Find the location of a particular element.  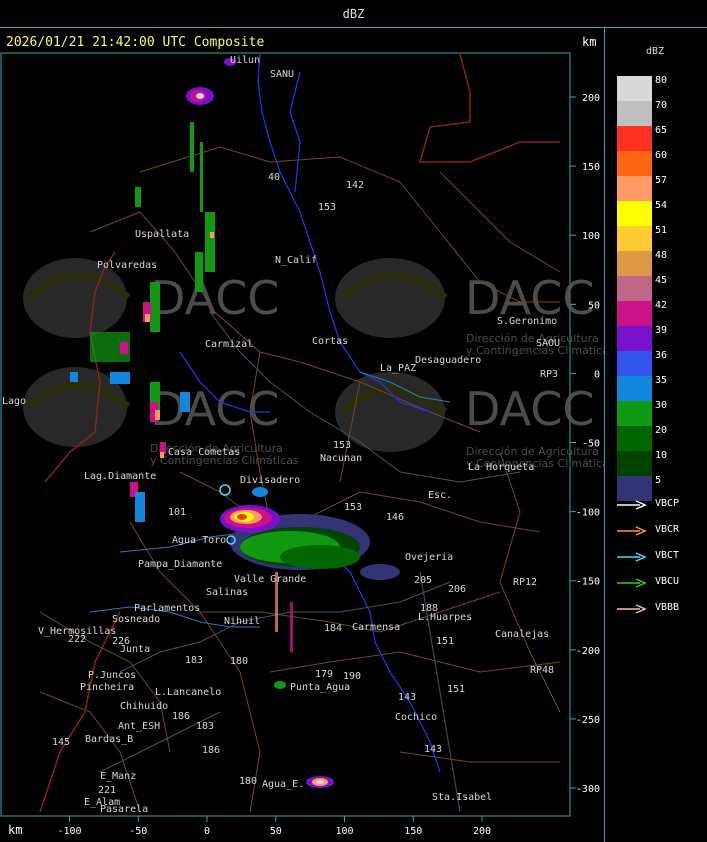

svg-text: Canalejas is located at coordinates (522, 634).